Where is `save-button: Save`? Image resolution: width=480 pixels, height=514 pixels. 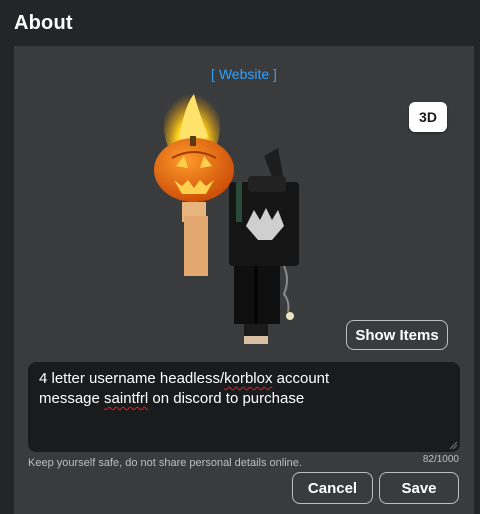 save-button: Save is located at coordinates (419, 488).